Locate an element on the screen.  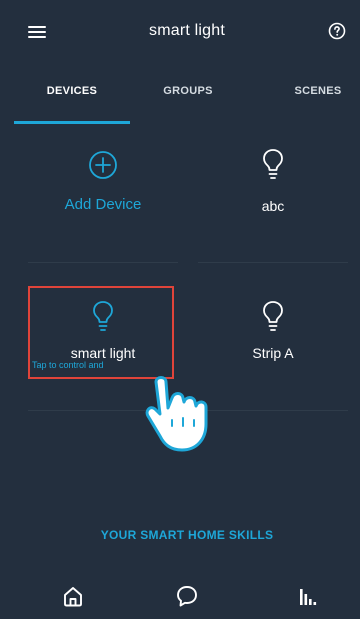
active-tab-indicator is located at coordinates (72, 122).